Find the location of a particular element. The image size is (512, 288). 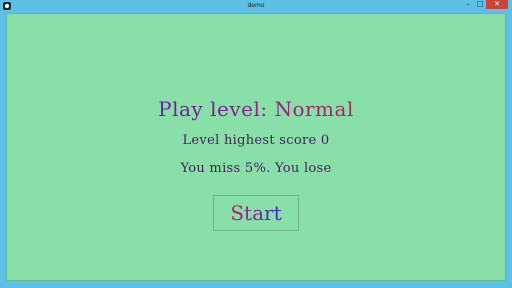

title-bar: demo – □ ✕ is located at coordinates (256, 6).